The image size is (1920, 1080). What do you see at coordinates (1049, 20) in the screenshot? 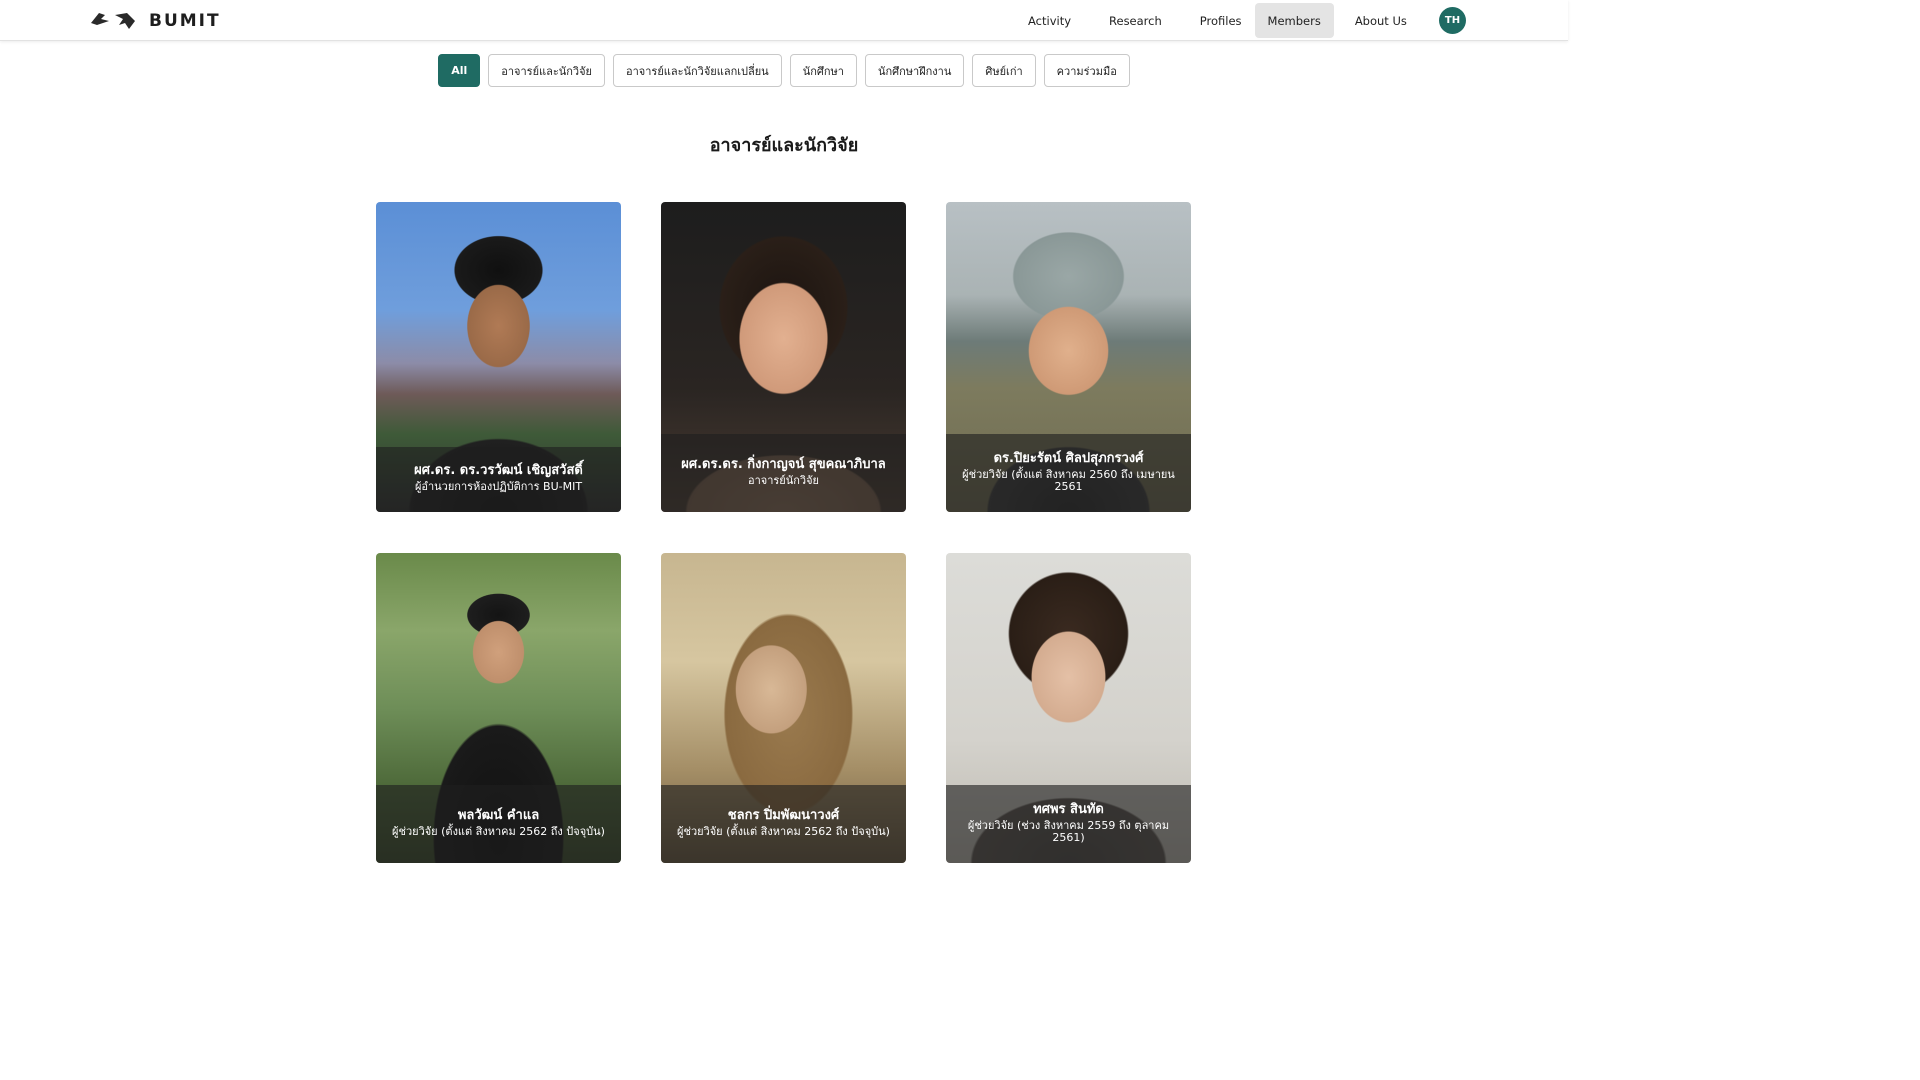
I see `nav-activity: Activity` at bounding box center [1049, 20].